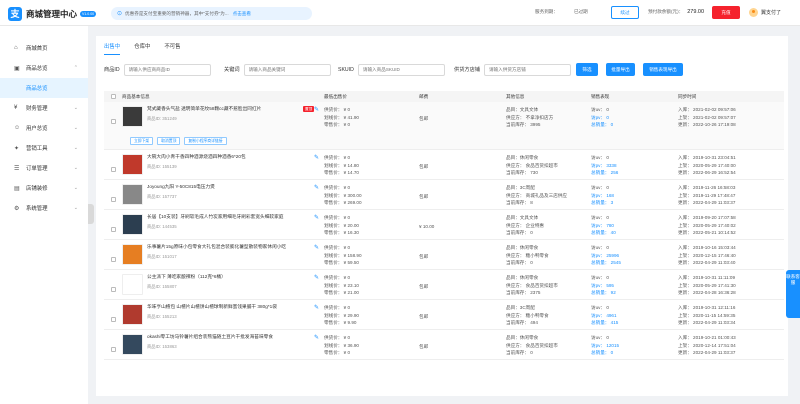  I want to click on sidebar-item: ⚙ 系统管理 ⌄, so click(44, 208).